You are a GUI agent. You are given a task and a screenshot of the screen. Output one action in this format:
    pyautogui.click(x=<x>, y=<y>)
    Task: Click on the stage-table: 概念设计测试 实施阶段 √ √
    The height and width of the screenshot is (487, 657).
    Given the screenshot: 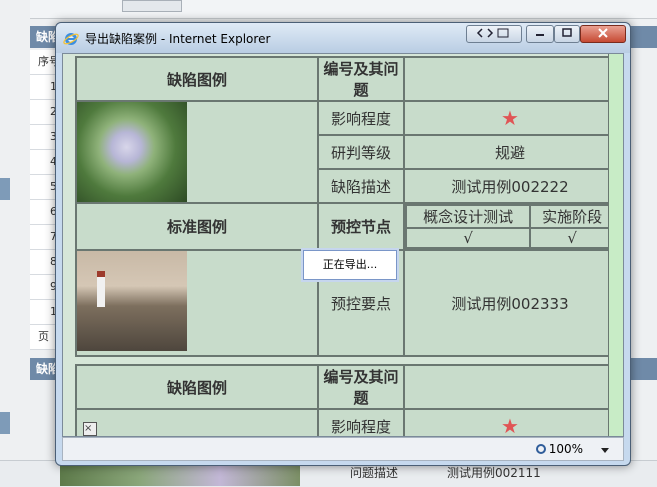 What is the action you would take?
    pyautogui.click(x=509, y=226)
    